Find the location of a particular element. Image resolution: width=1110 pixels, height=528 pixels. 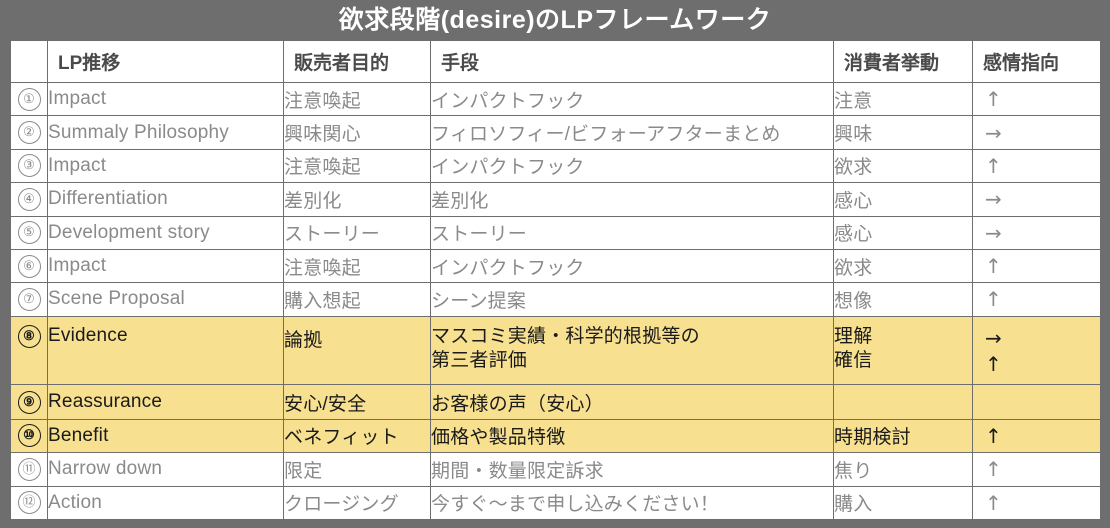

cell-means: 差別化 is located at coordinates (632, 199).